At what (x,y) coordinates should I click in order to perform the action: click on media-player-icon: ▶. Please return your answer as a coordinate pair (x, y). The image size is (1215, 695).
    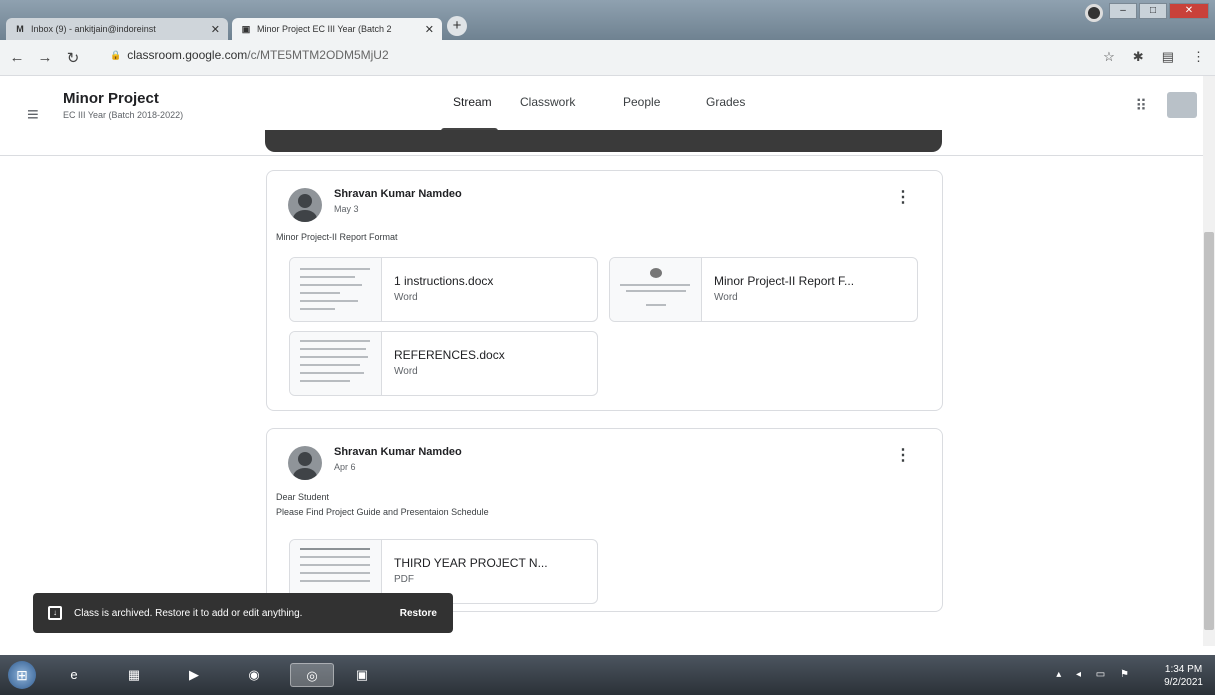
    Looking at the image, I should click on (194, 675).